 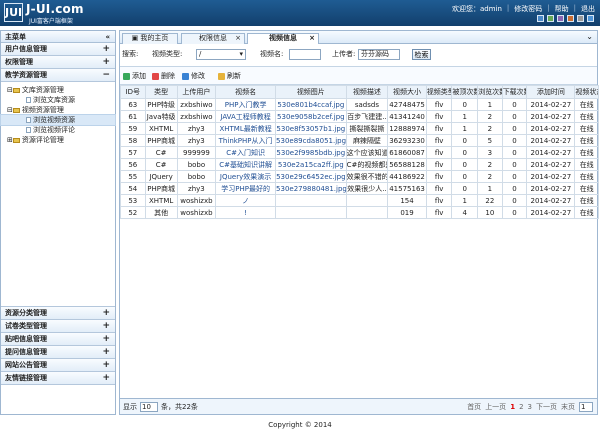 I want to click on table-cell: 41341240, so click(x=407, y=116).